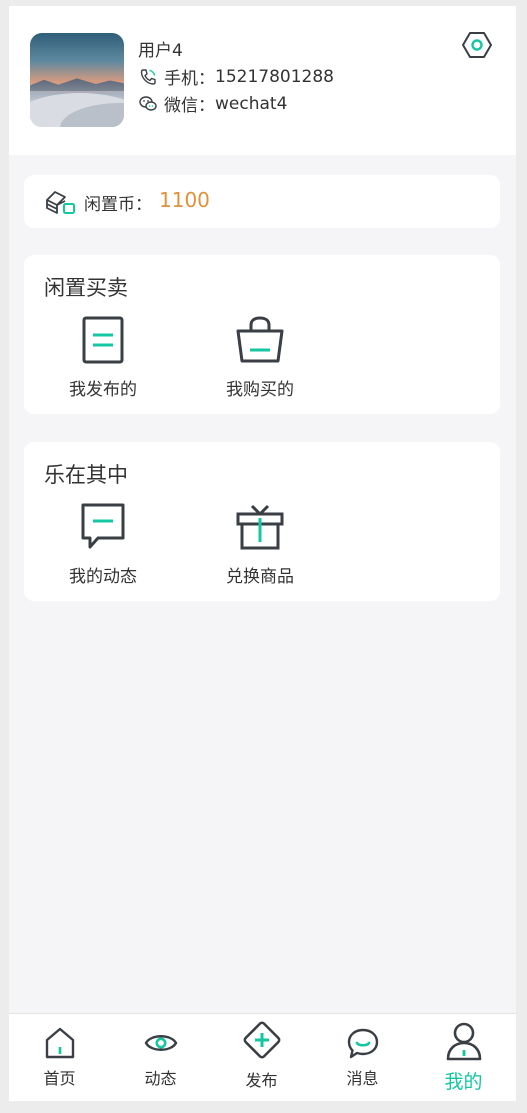  Describe the element at coordinates (251, 103) in the screenshot. I see `wechat-id: wechat4` at that location.